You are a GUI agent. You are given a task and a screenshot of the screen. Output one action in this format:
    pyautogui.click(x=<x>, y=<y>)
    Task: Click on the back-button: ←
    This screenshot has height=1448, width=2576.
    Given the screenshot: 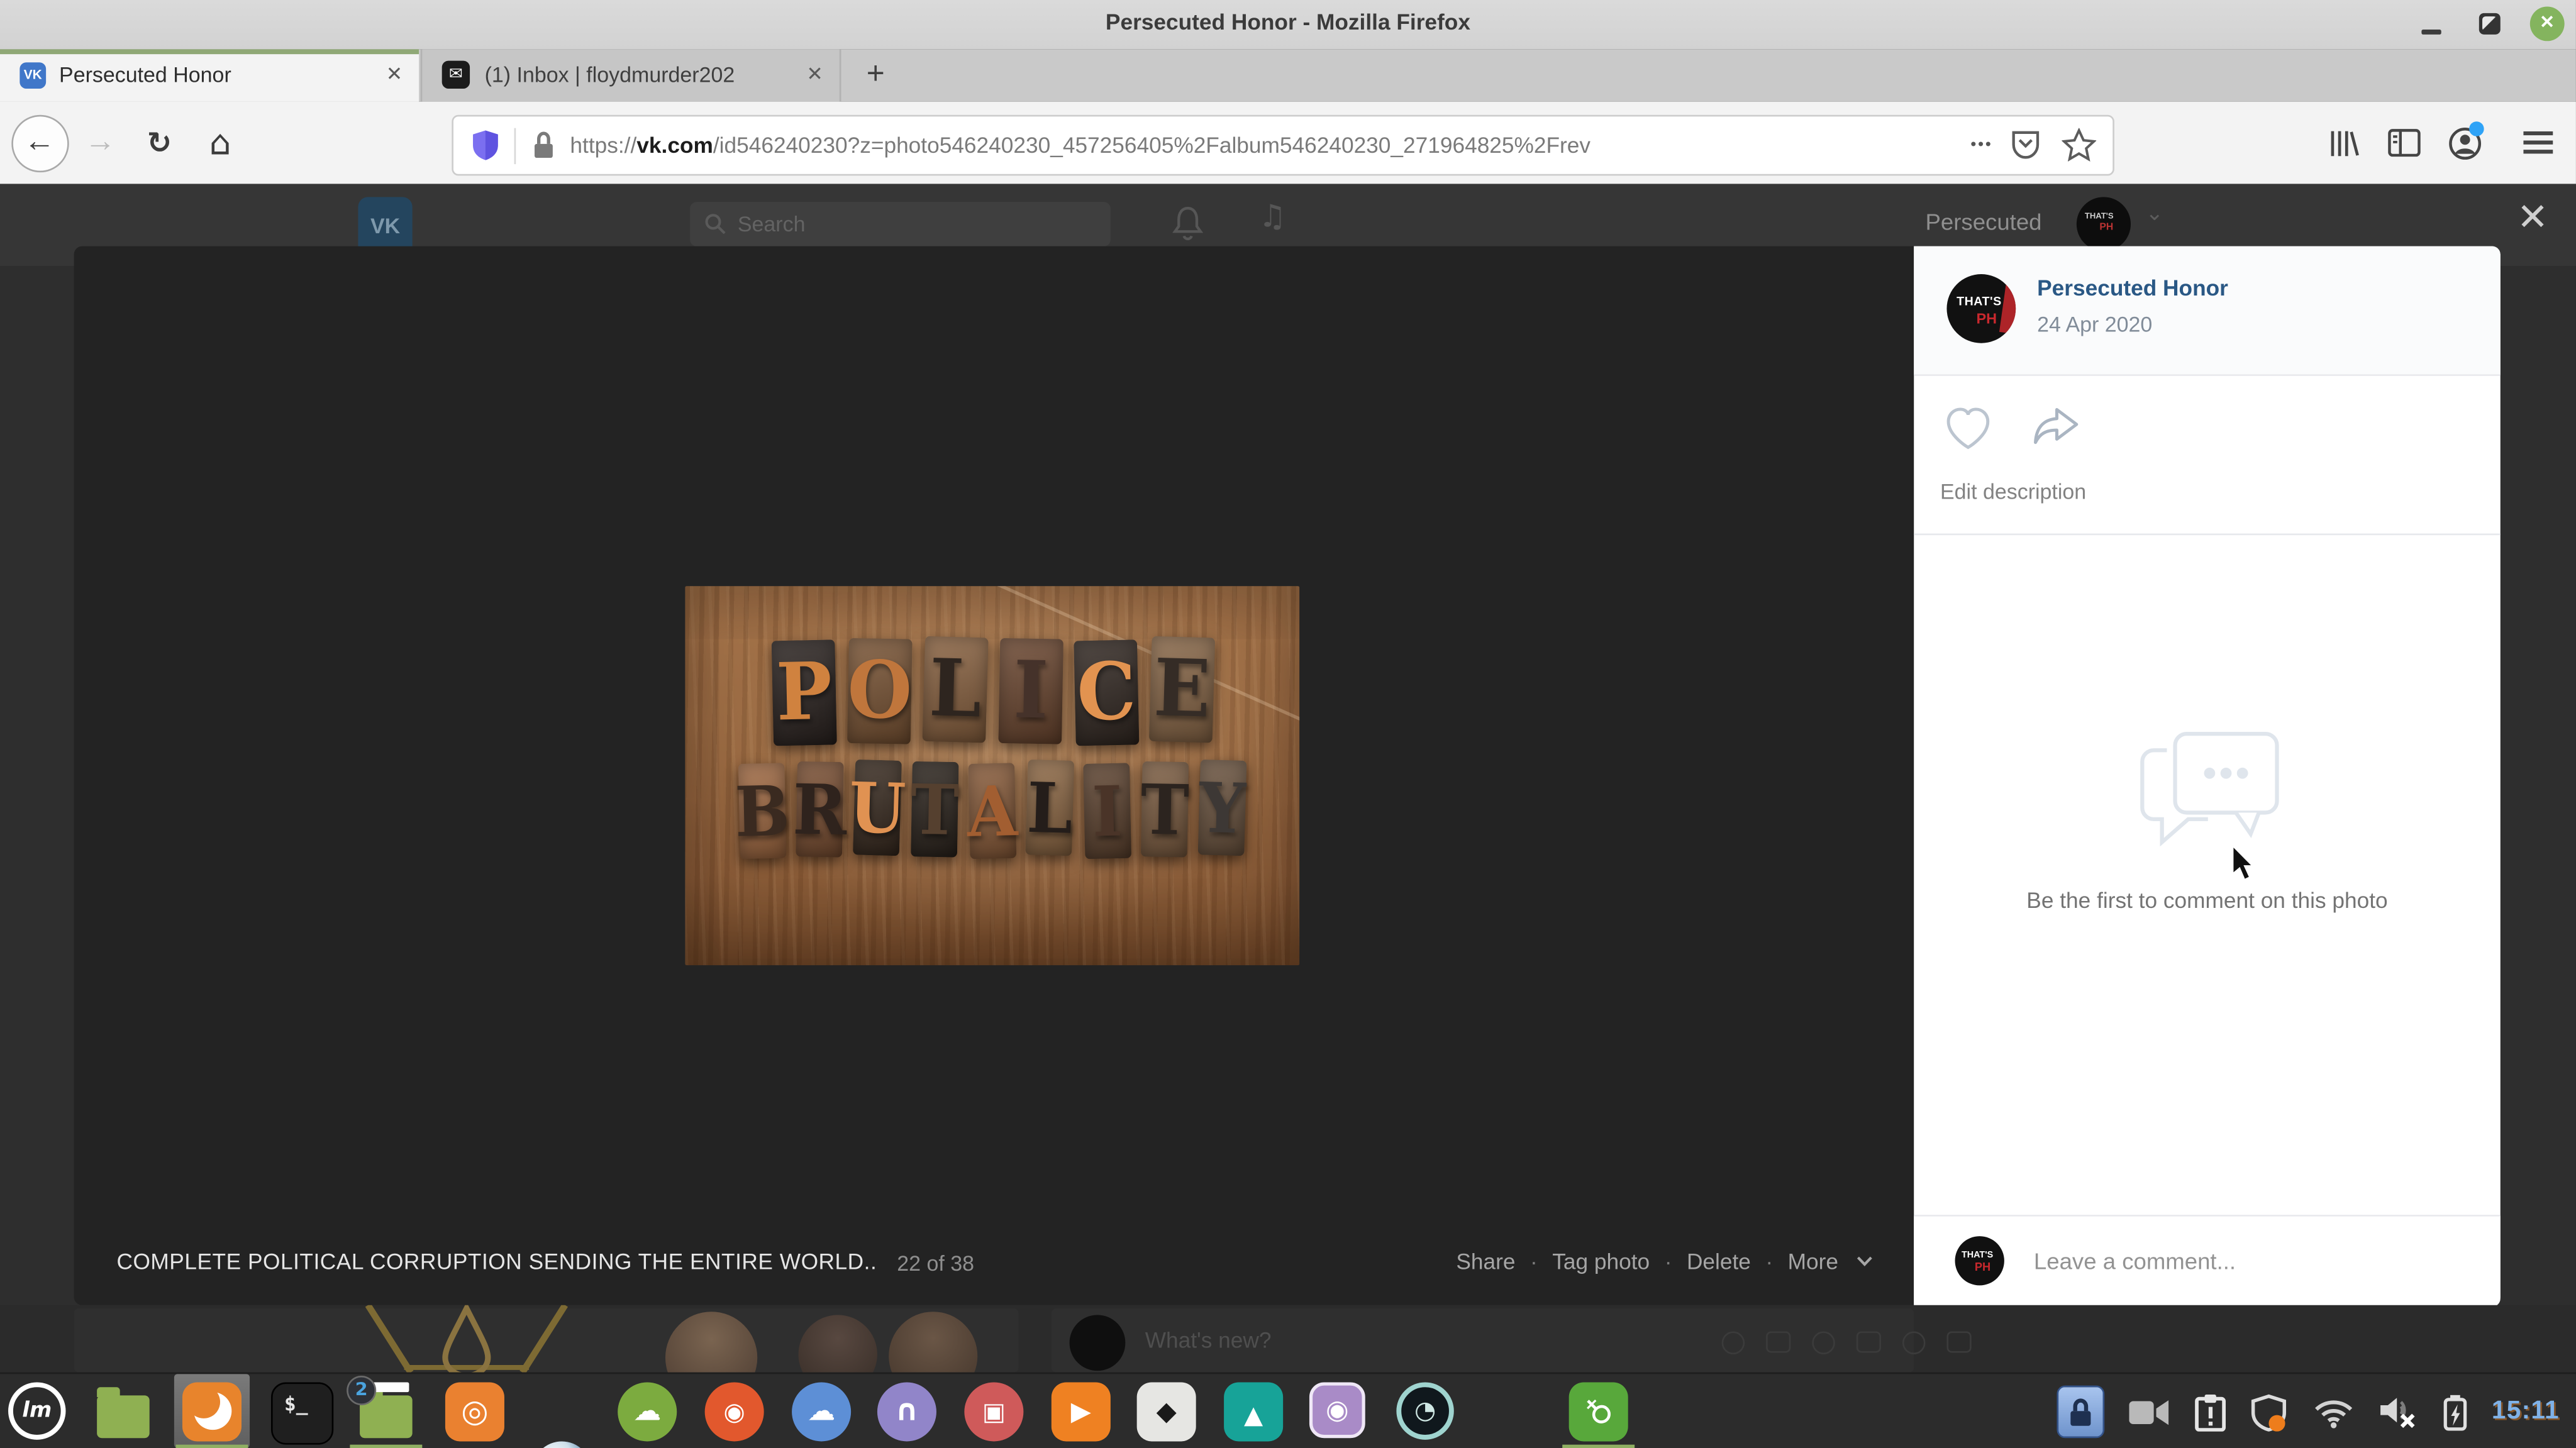 What is the action you would take?
    pyautogui.click(x=39, y=143)
    